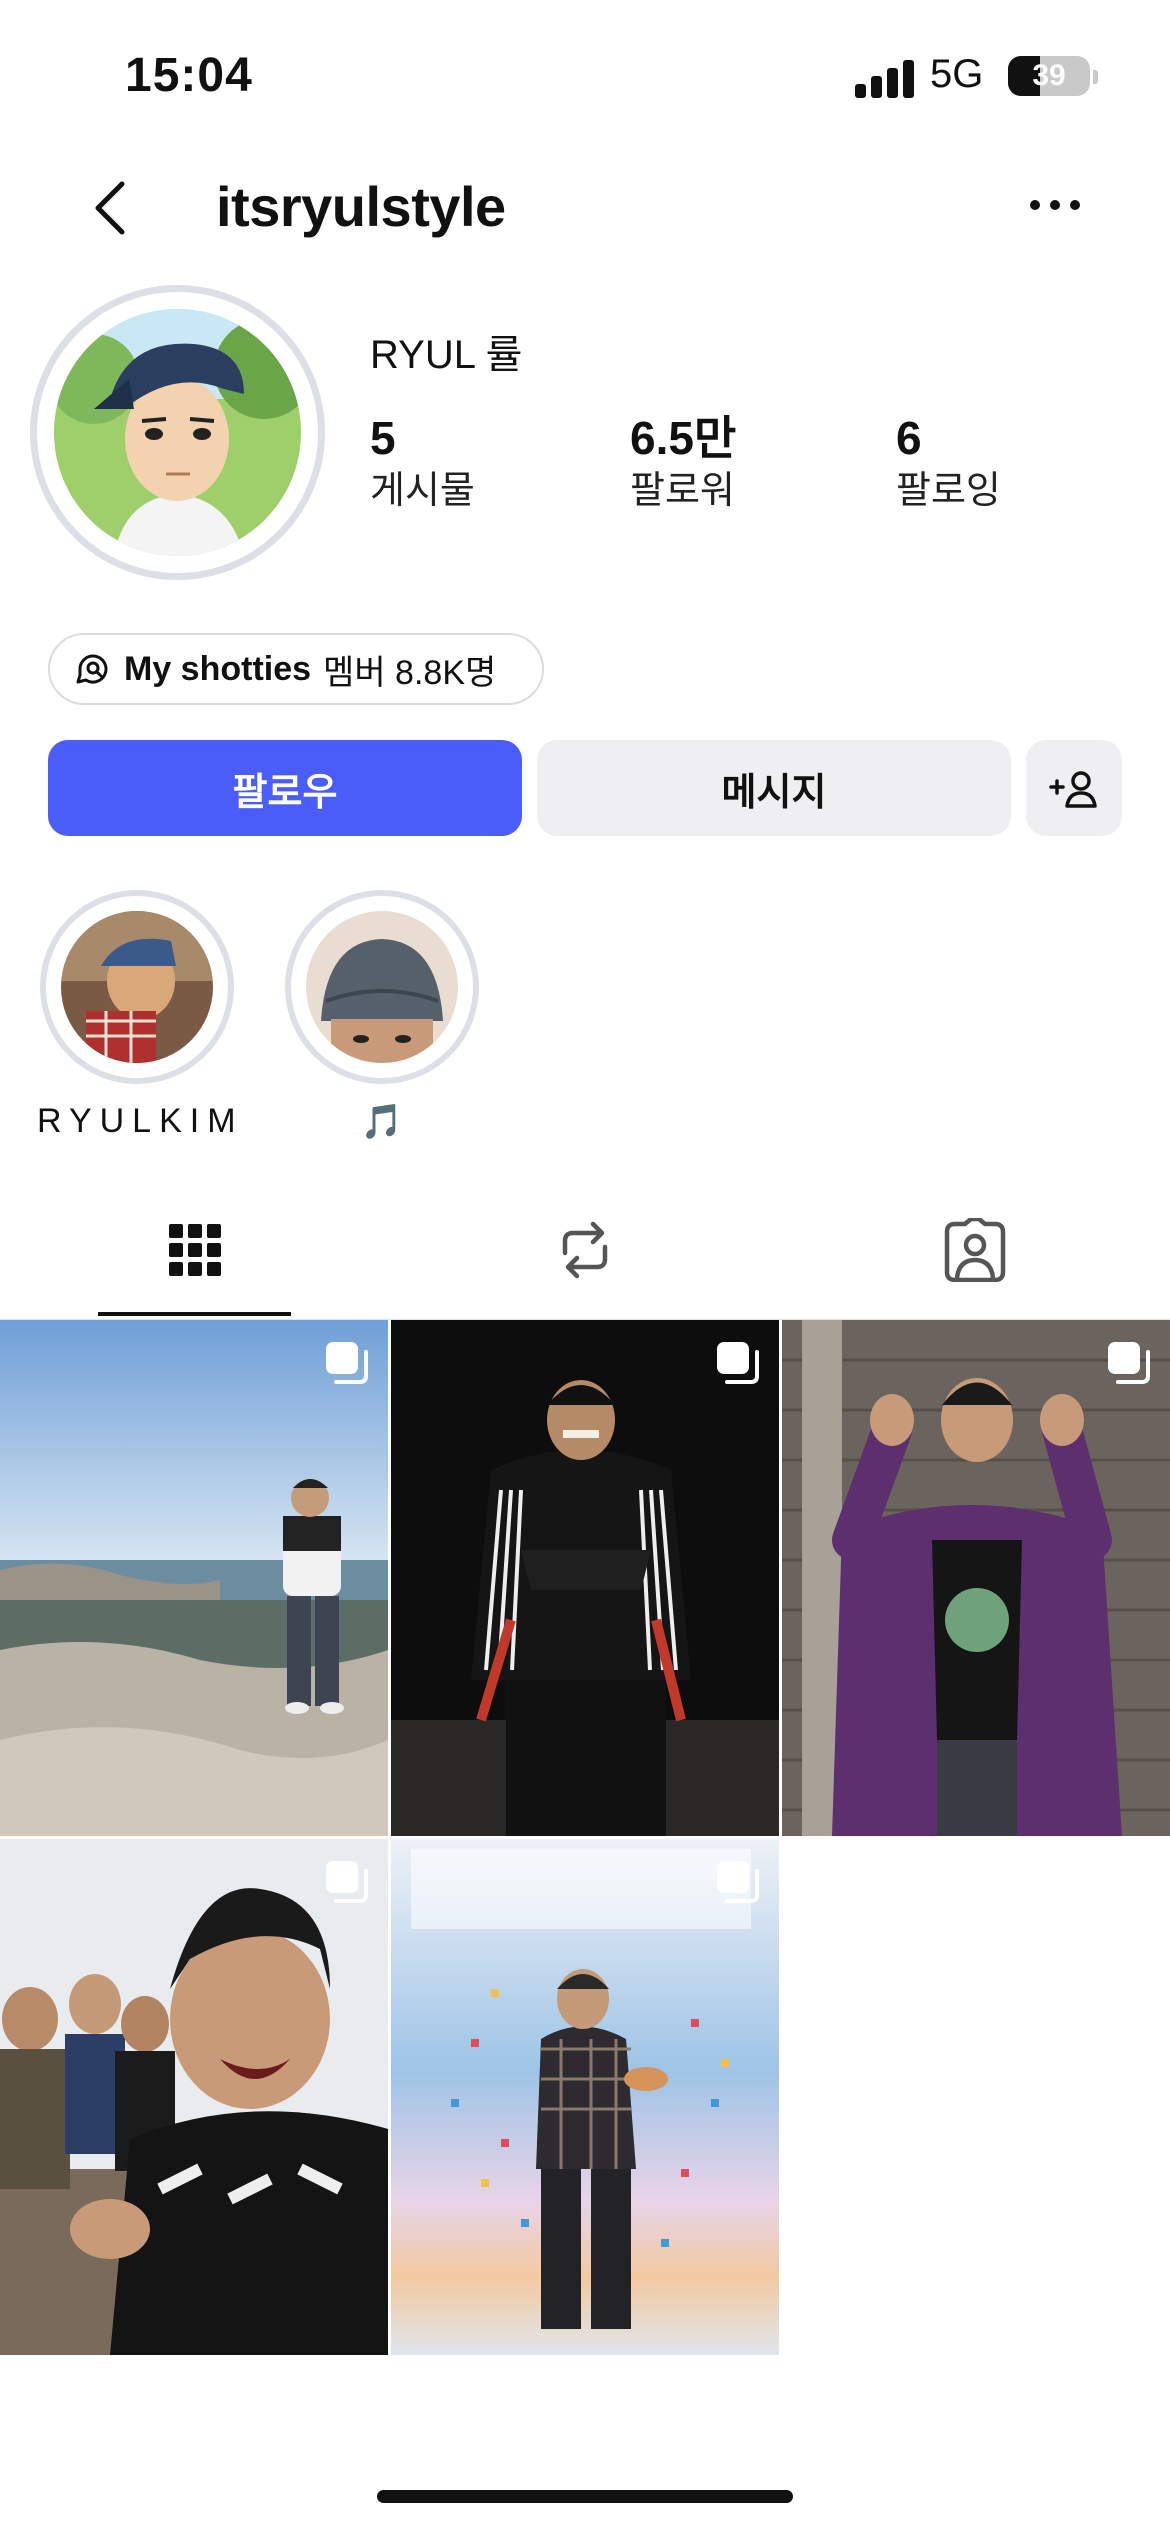 The image size is (1170, 2532). I want to click on ellipsis-icon, so click(1055, 205).